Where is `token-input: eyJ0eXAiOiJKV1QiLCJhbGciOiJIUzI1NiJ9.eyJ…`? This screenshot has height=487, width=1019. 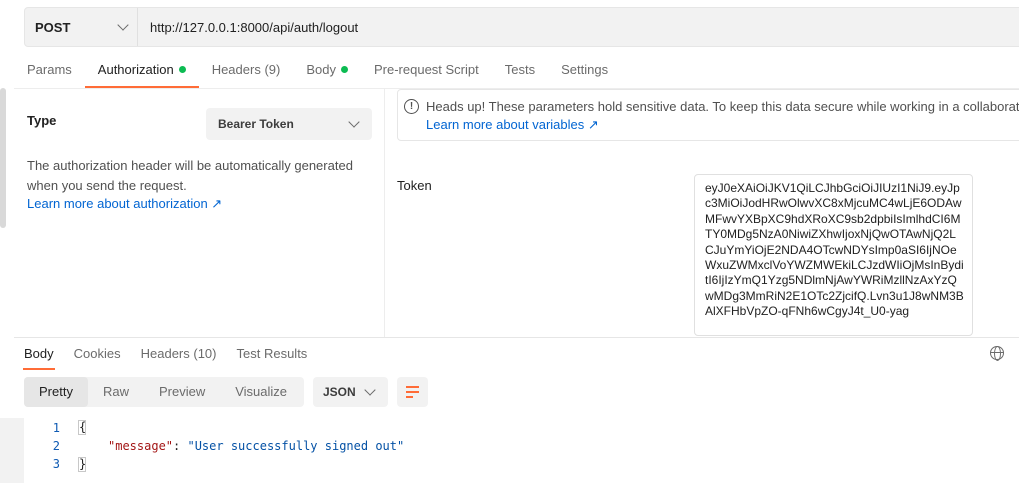
token-input: eyJ0eXAiOiJKV1QiLCJhbGciOiJIUzI1NiJ9.eyJ… is located at coordinates (833, 255).